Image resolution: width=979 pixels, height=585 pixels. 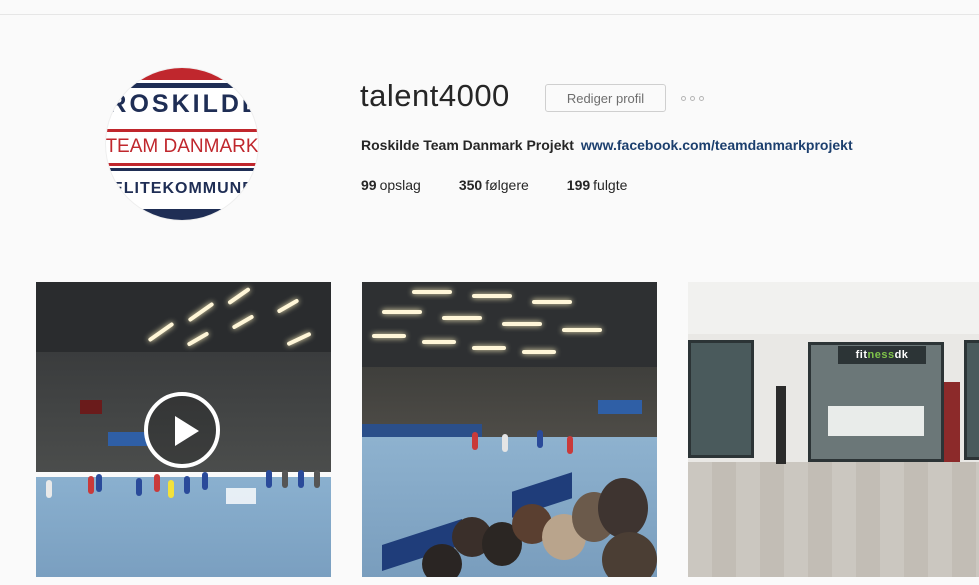 I want to click on avatar-divider-red, so click(x=182, y=130).